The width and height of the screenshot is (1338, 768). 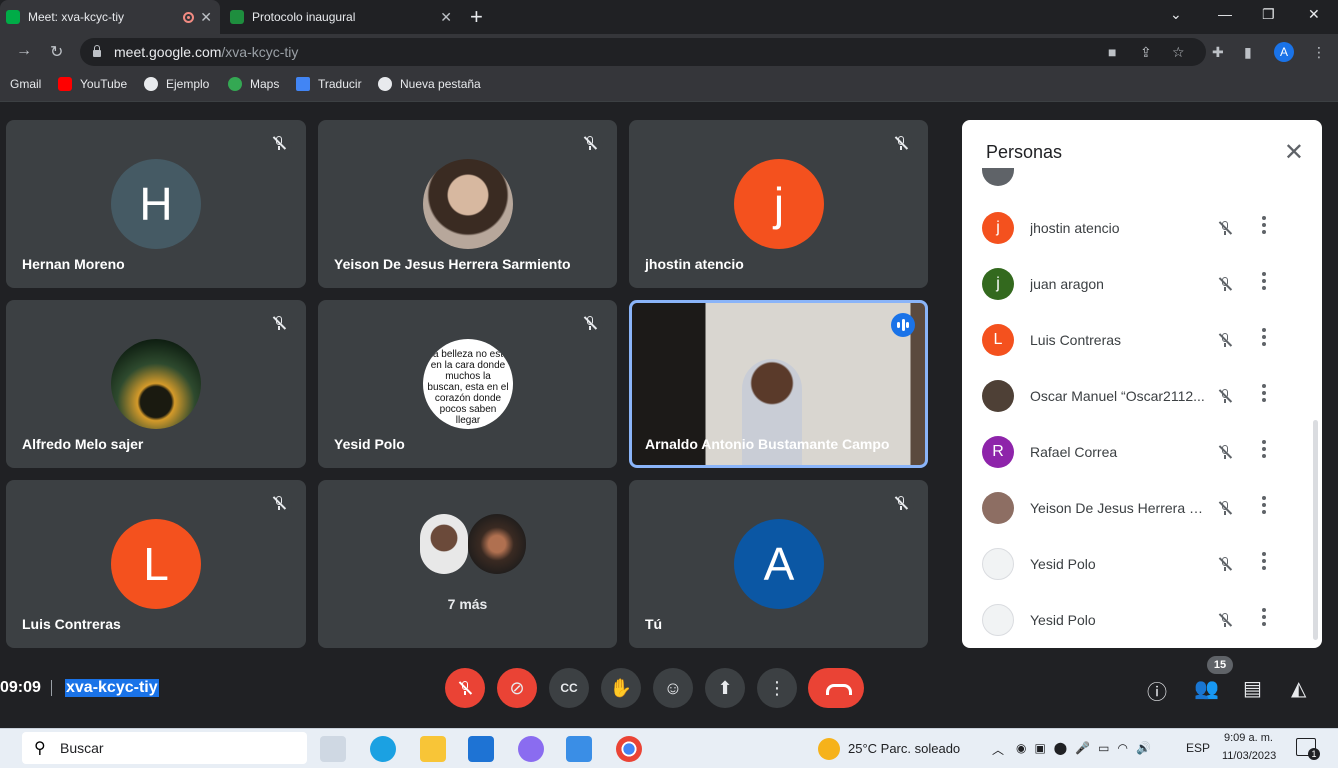 What do you see at coordinates (56, 52) in the screenshot?
I see `reload-icon: ↻` at bounding box center [56, 52].